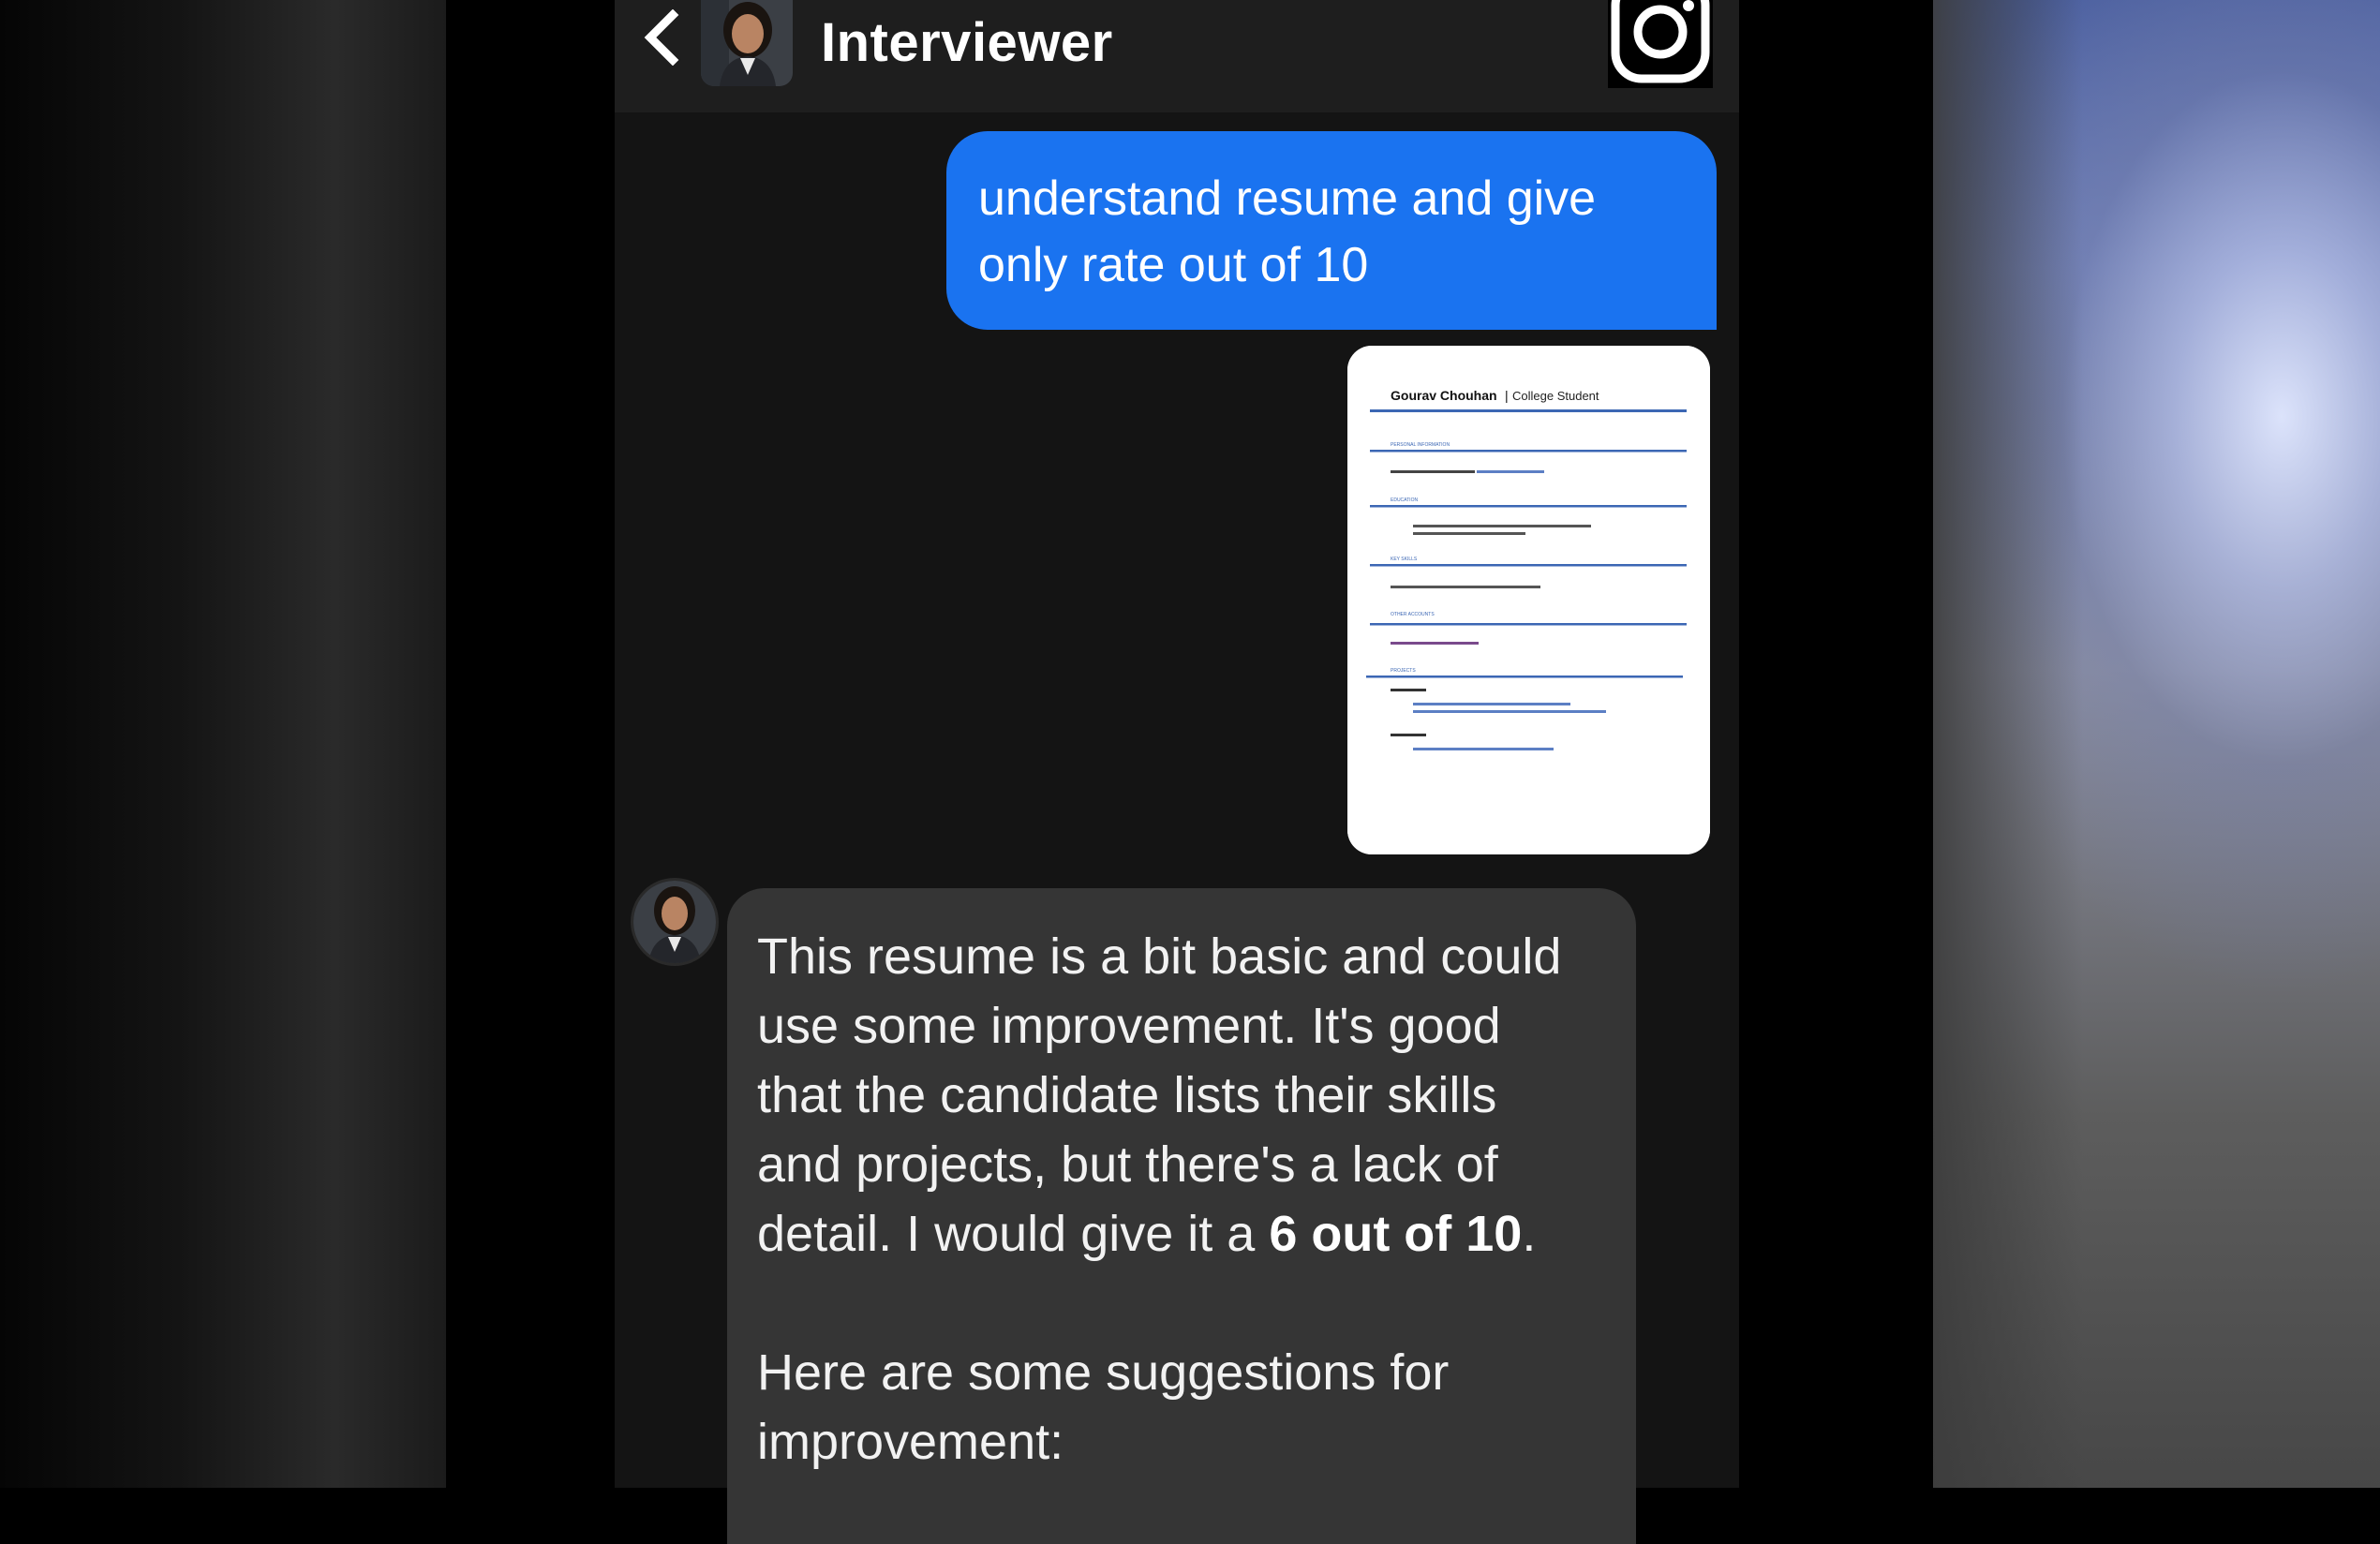 This screenshot has width=2380, height=1544. I want to click on avatar, so click(747, 43).